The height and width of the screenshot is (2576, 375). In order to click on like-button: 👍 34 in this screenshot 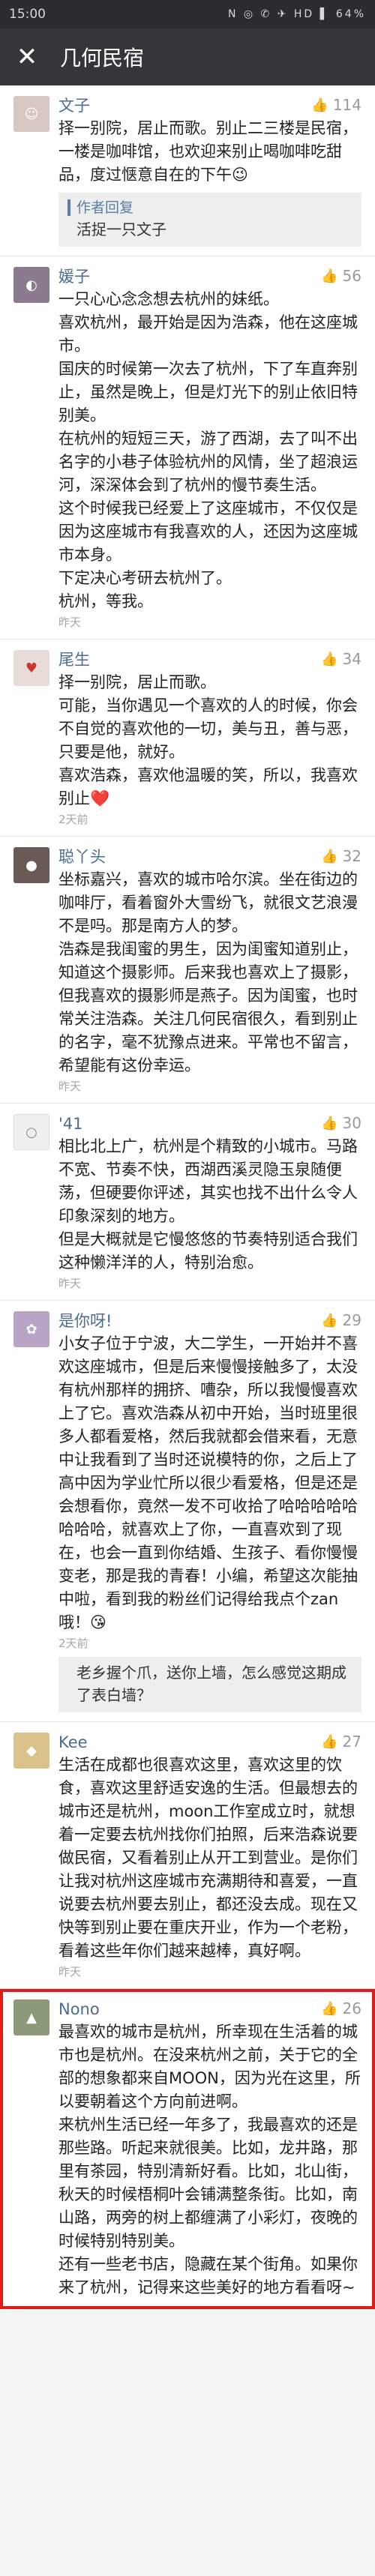, I will do `click(341, 659)`.